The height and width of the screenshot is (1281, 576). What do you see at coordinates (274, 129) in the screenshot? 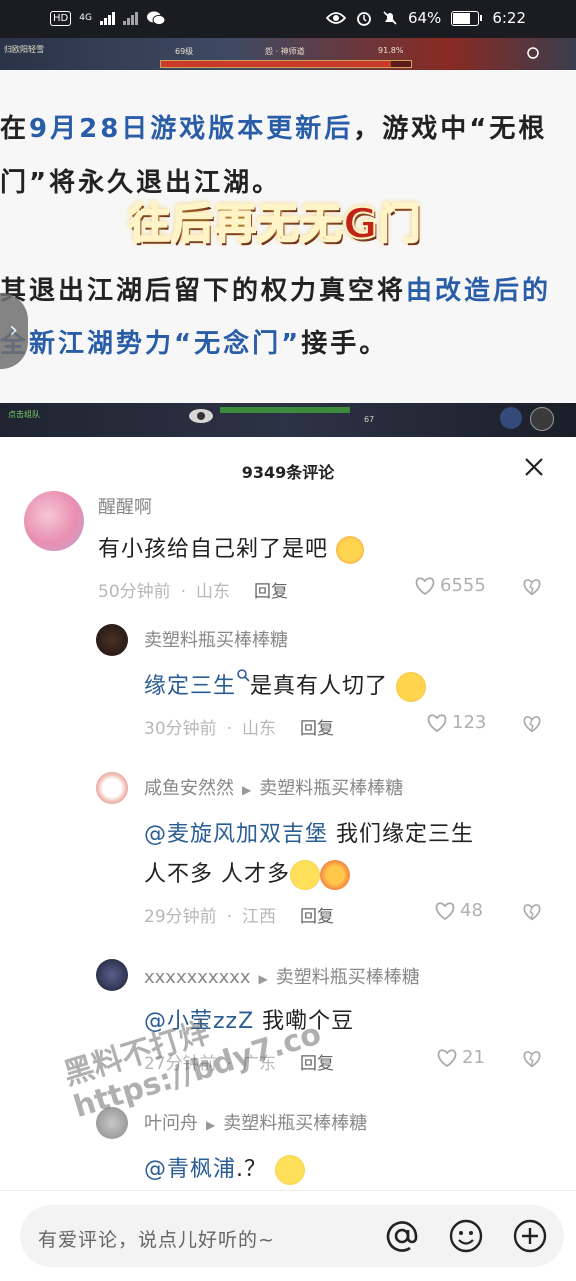
I see `article-line-1: 在9月28日游戏版本更新后，游戏中“无根` at bounding box center [274, 129].